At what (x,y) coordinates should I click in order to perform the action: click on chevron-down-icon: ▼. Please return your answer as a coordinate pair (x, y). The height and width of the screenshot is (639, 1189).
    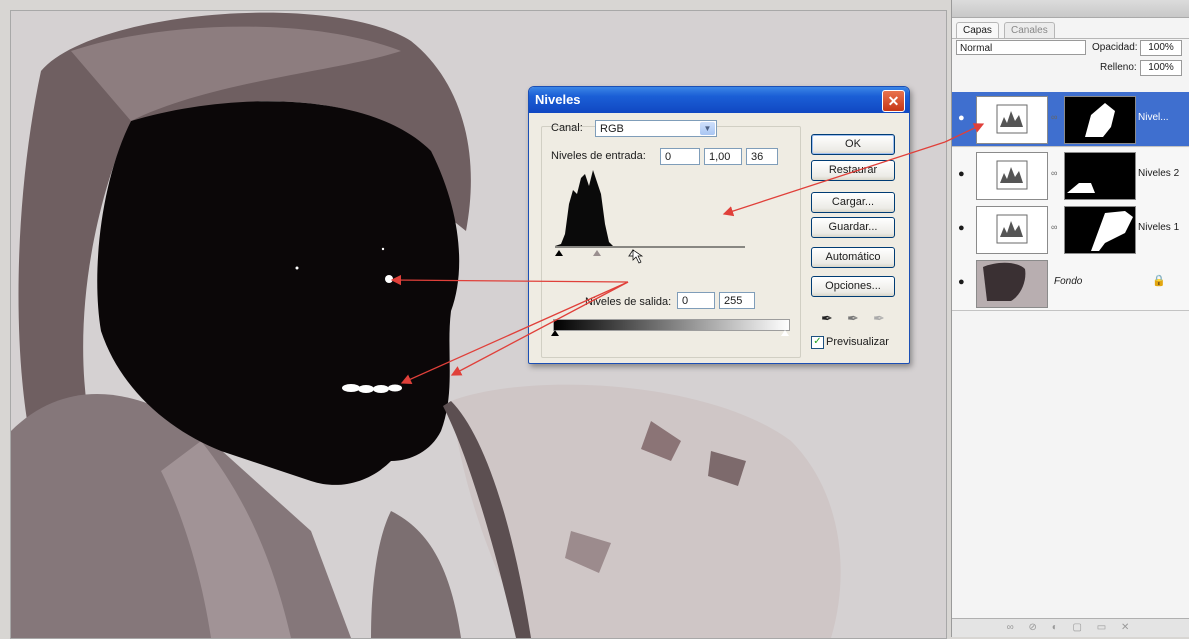
    Looking at the image, I should click on (707, 128).